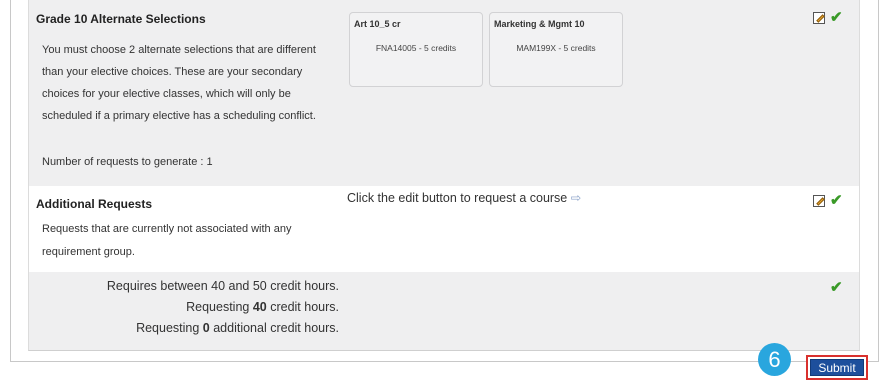 The image size is (889, 382). What do you see at coordinates (94, 204) in the screenshot?
I see `additional-title: Additional Requests` at bounding box center [94, 204].